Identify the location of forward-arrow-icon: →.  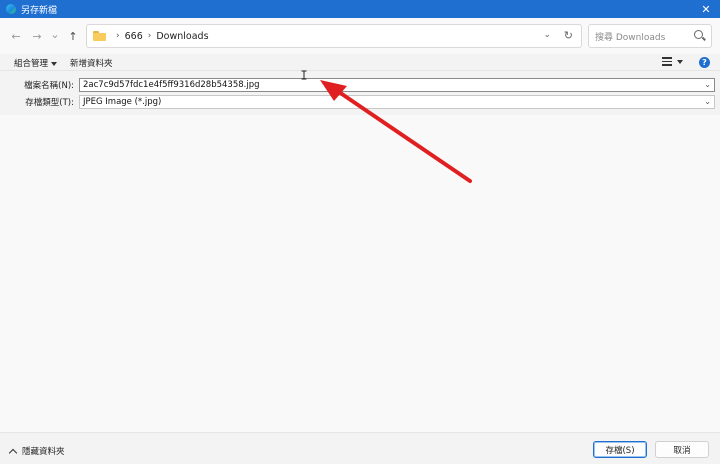
(37, 36).